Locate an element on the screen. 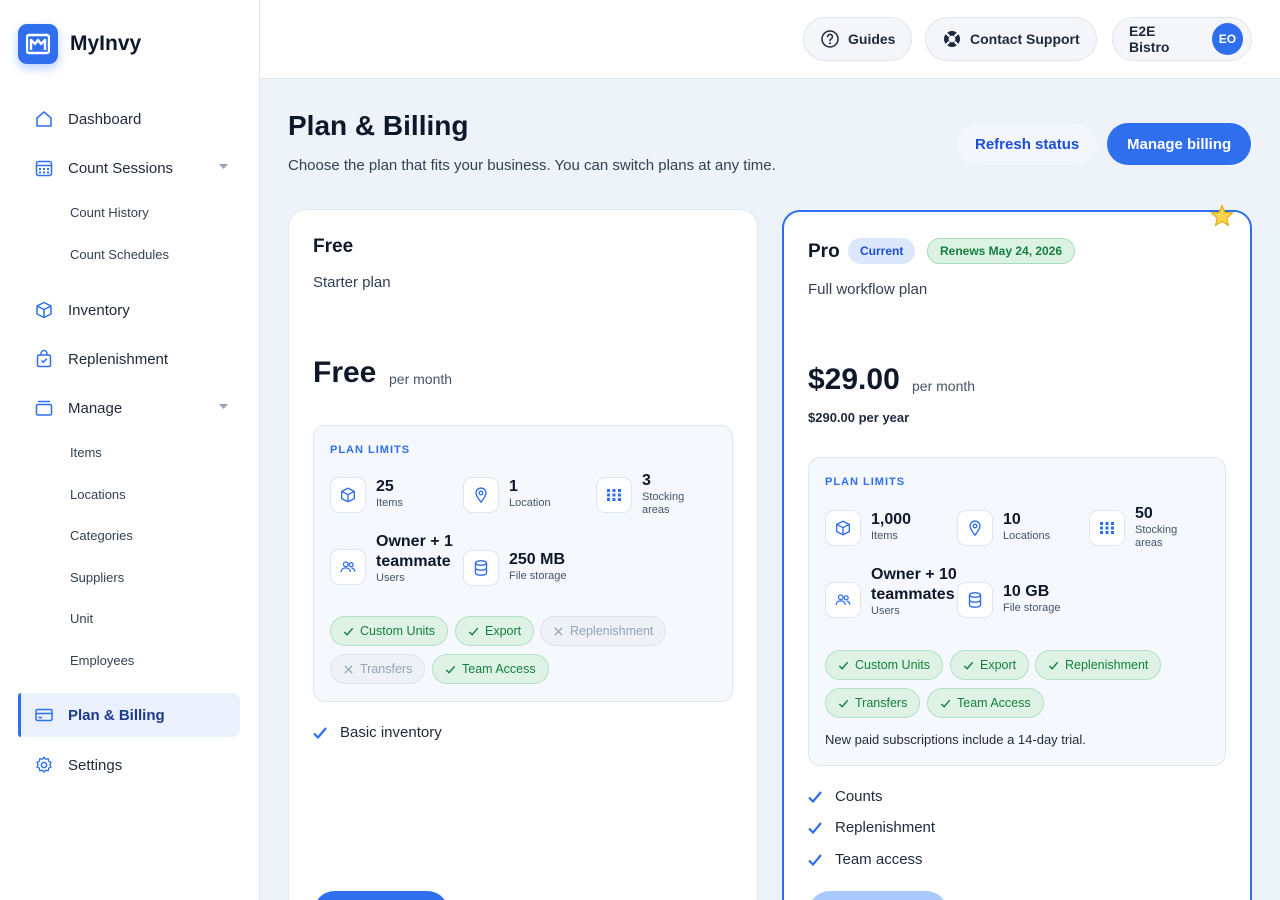 The width and height of the screenshot is (1280, 900). feature-item: Team access is located at coordinates (865, 859).